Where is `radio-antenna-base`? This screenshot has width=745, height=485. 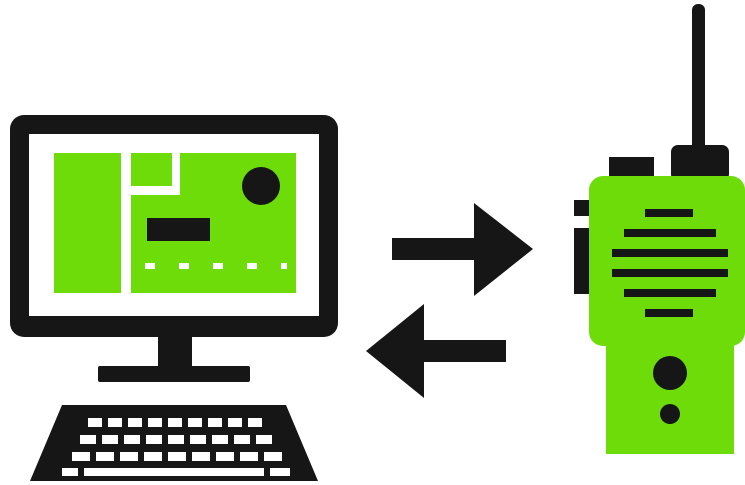
radio-antenna-base is located at coordinates (700, 163).